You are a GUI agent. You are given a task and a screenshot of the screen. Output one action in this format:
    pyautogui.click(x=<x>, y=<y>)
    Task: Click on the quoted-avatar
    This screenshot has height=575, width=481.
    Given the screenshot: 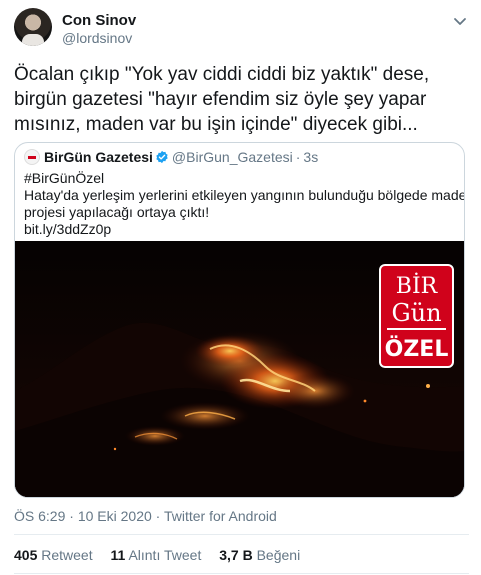 What is the action you would take?
    pyautogui.click(x=32, y=157)
    